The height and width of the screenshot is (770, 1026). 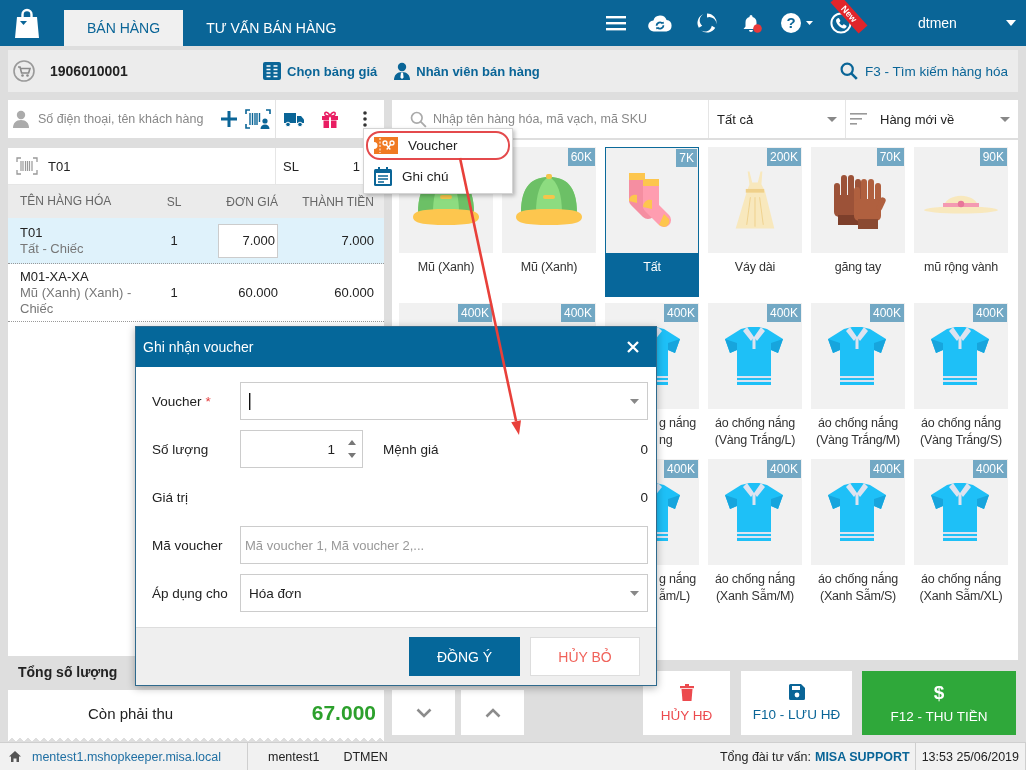 I want to click on product-name: mũ rộng vành, so click(x=960, y=267).